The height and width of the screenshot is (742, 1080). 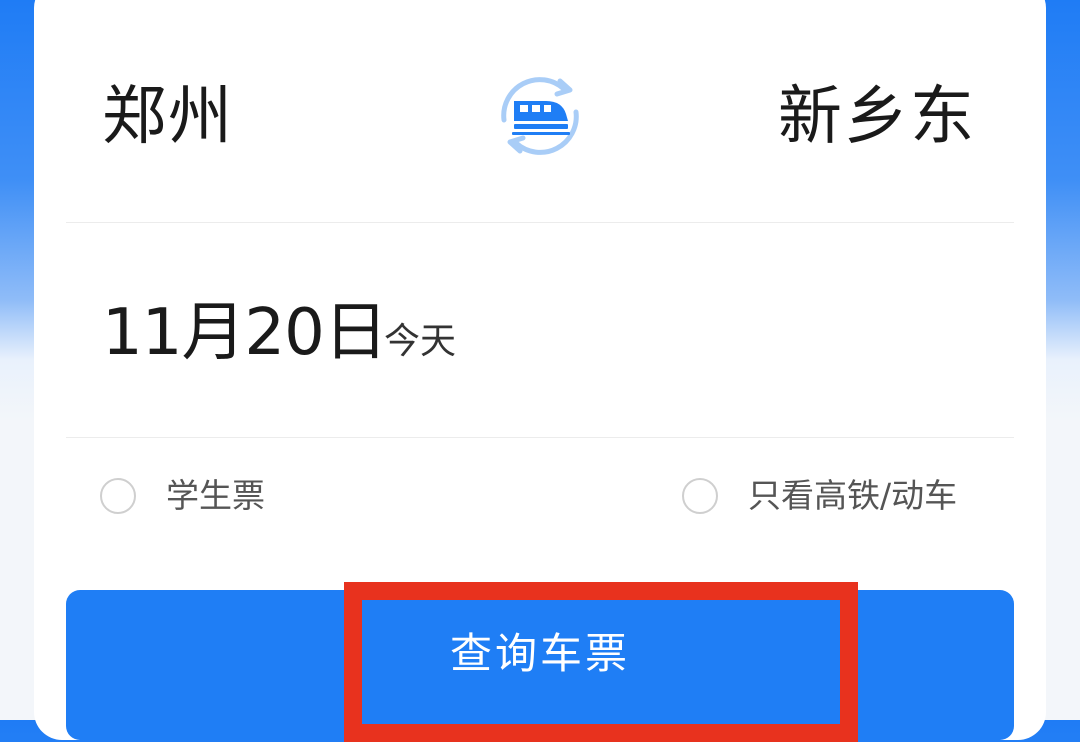 What do you see at coordinates (877, 117) in the screenshot?
I see `to-station: 新乡东` at bounding box center [877, 117].